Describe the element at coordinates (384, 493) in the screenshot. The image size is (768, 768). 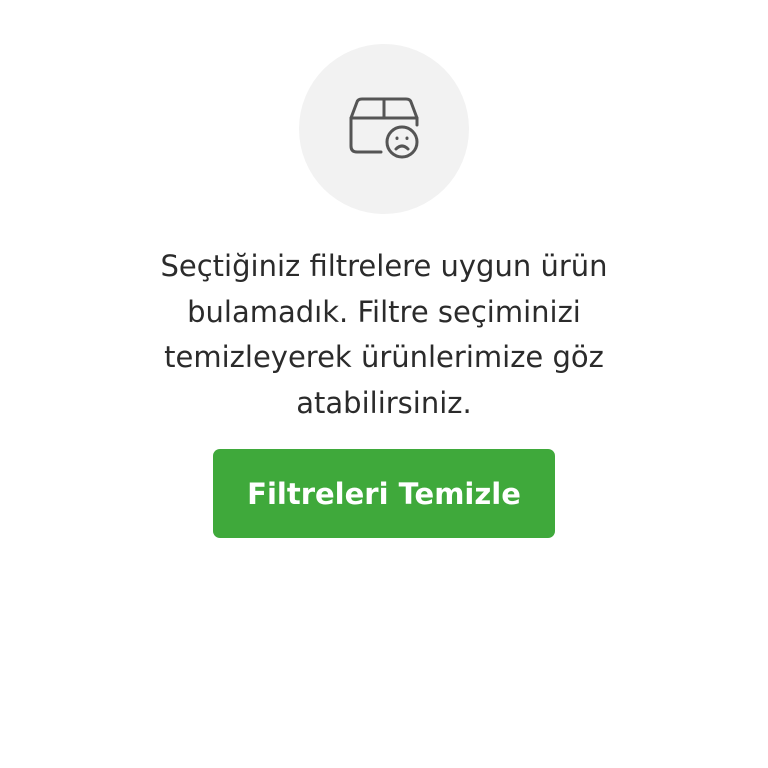
I see `clear-filters-button: Filtreleri Temizle` at that location.